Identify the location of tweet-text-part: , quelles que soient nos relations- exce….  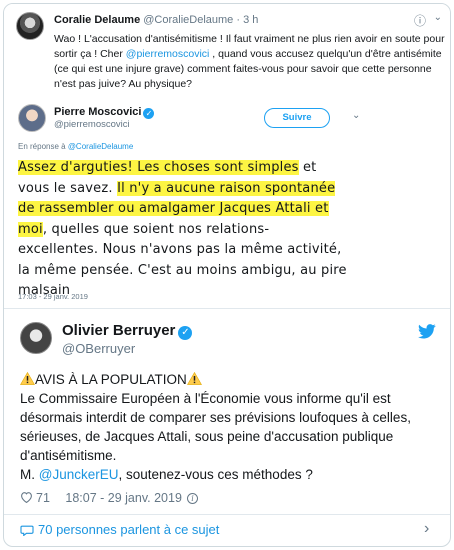
(182, 260).